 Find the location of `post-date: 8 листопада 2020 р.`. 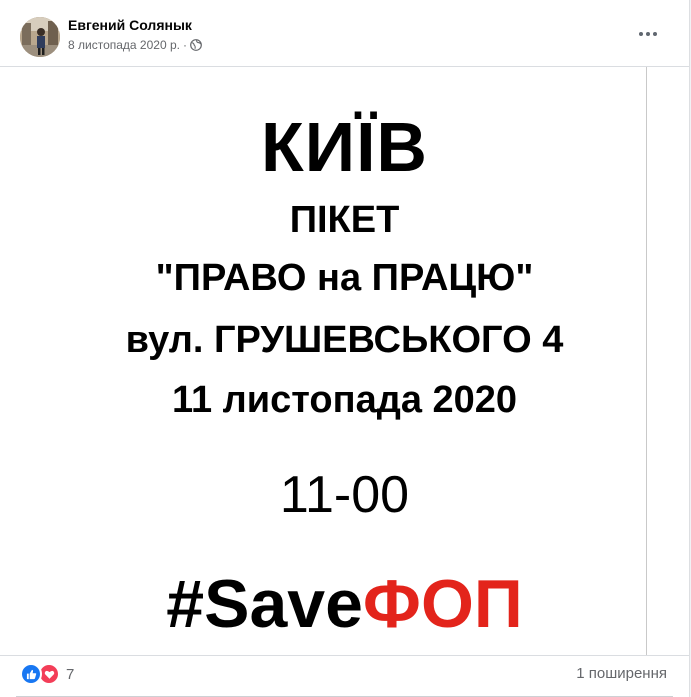

post-date: 8 листопада 2020 р. is located at coordinates (124, 45).